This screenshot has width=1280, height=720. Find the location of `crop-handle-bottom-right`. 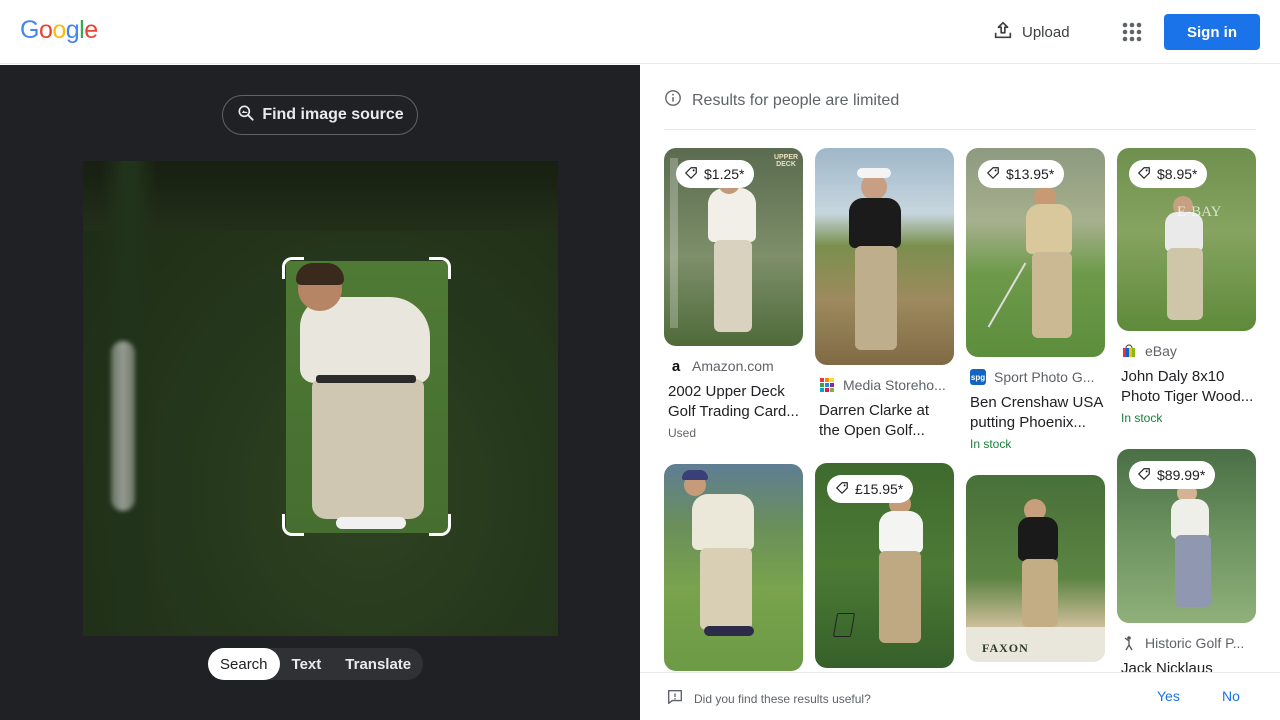

crop-handle-bottom-right is located at coordinates (440, 525).